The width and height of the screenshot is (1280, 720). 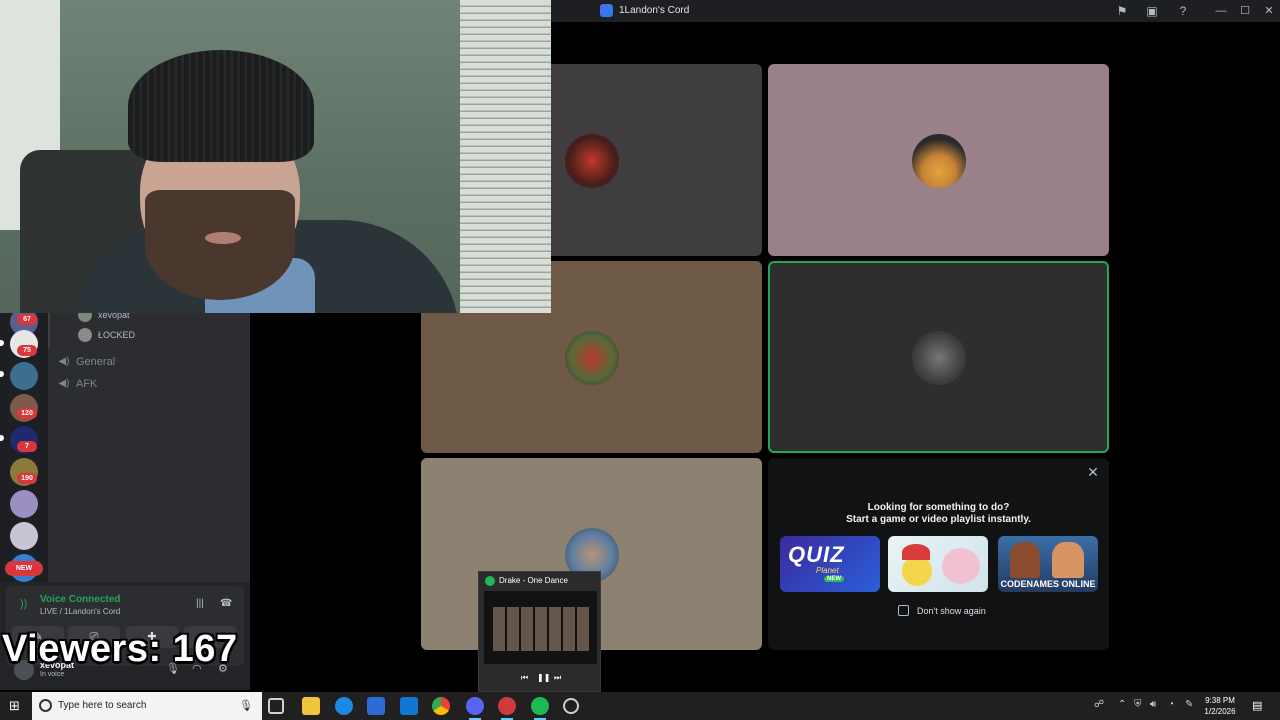 What do you see at coordinates (52, 674) in the screenshot?
I see `user-status: In voice` at bounding box center [52, 674].